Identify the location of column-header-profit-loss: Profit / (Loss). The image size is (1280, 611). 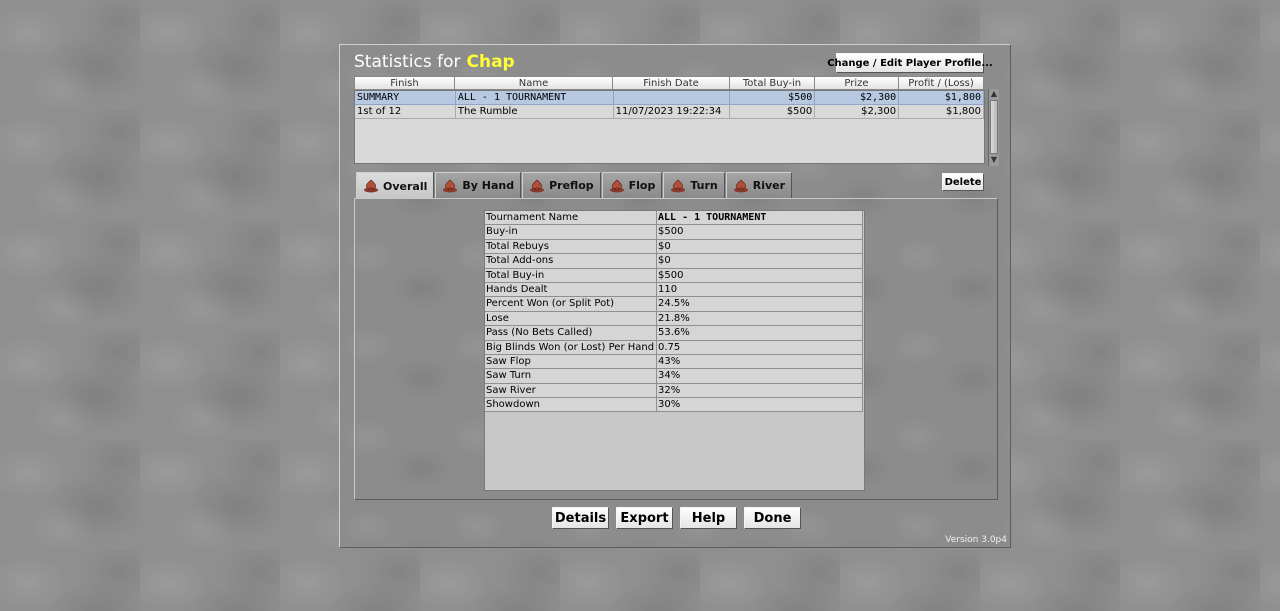
(941, 83).